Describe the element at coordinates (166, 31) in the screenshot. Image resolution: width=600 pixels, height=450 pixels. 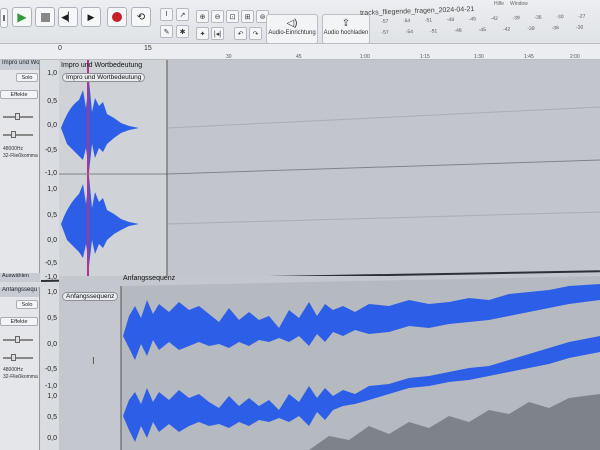
I see `draw-tool-icon: ✎` at that location.